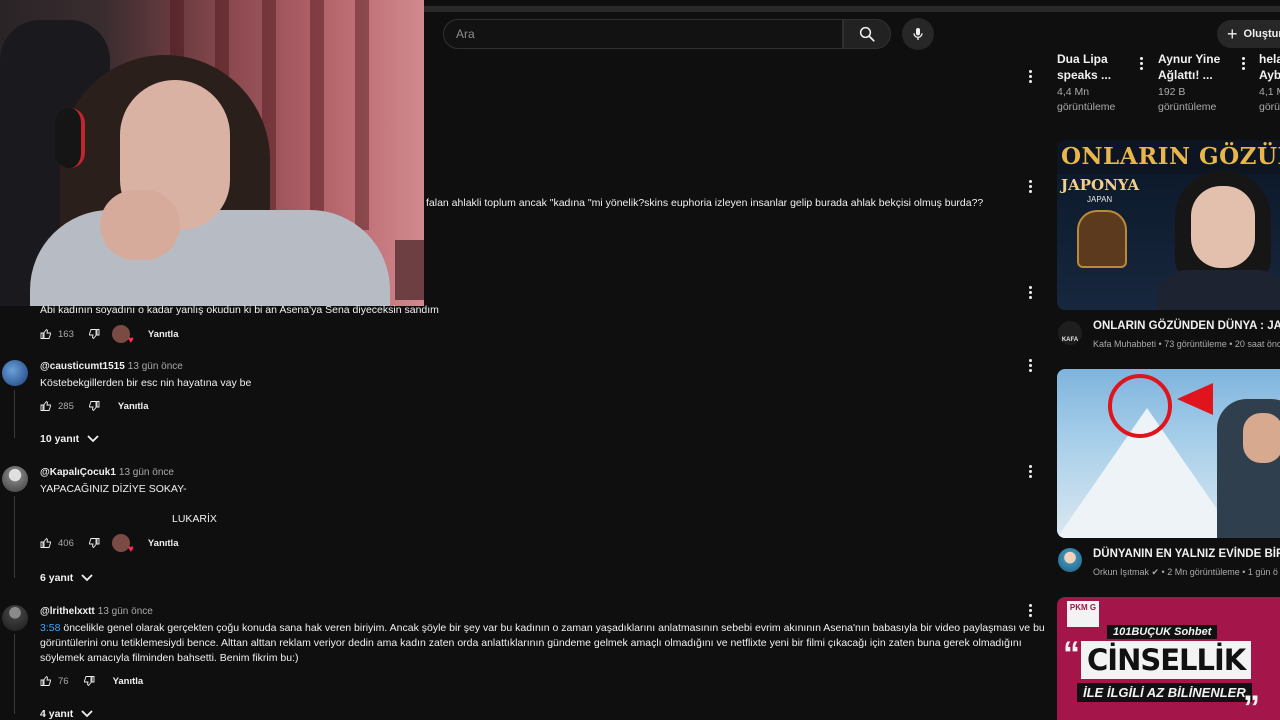  Describe the element at coordinates (1162, 632) in the screenshot. I see `thumbnail-tag: 101BUÇUK Sohbet` at that location.